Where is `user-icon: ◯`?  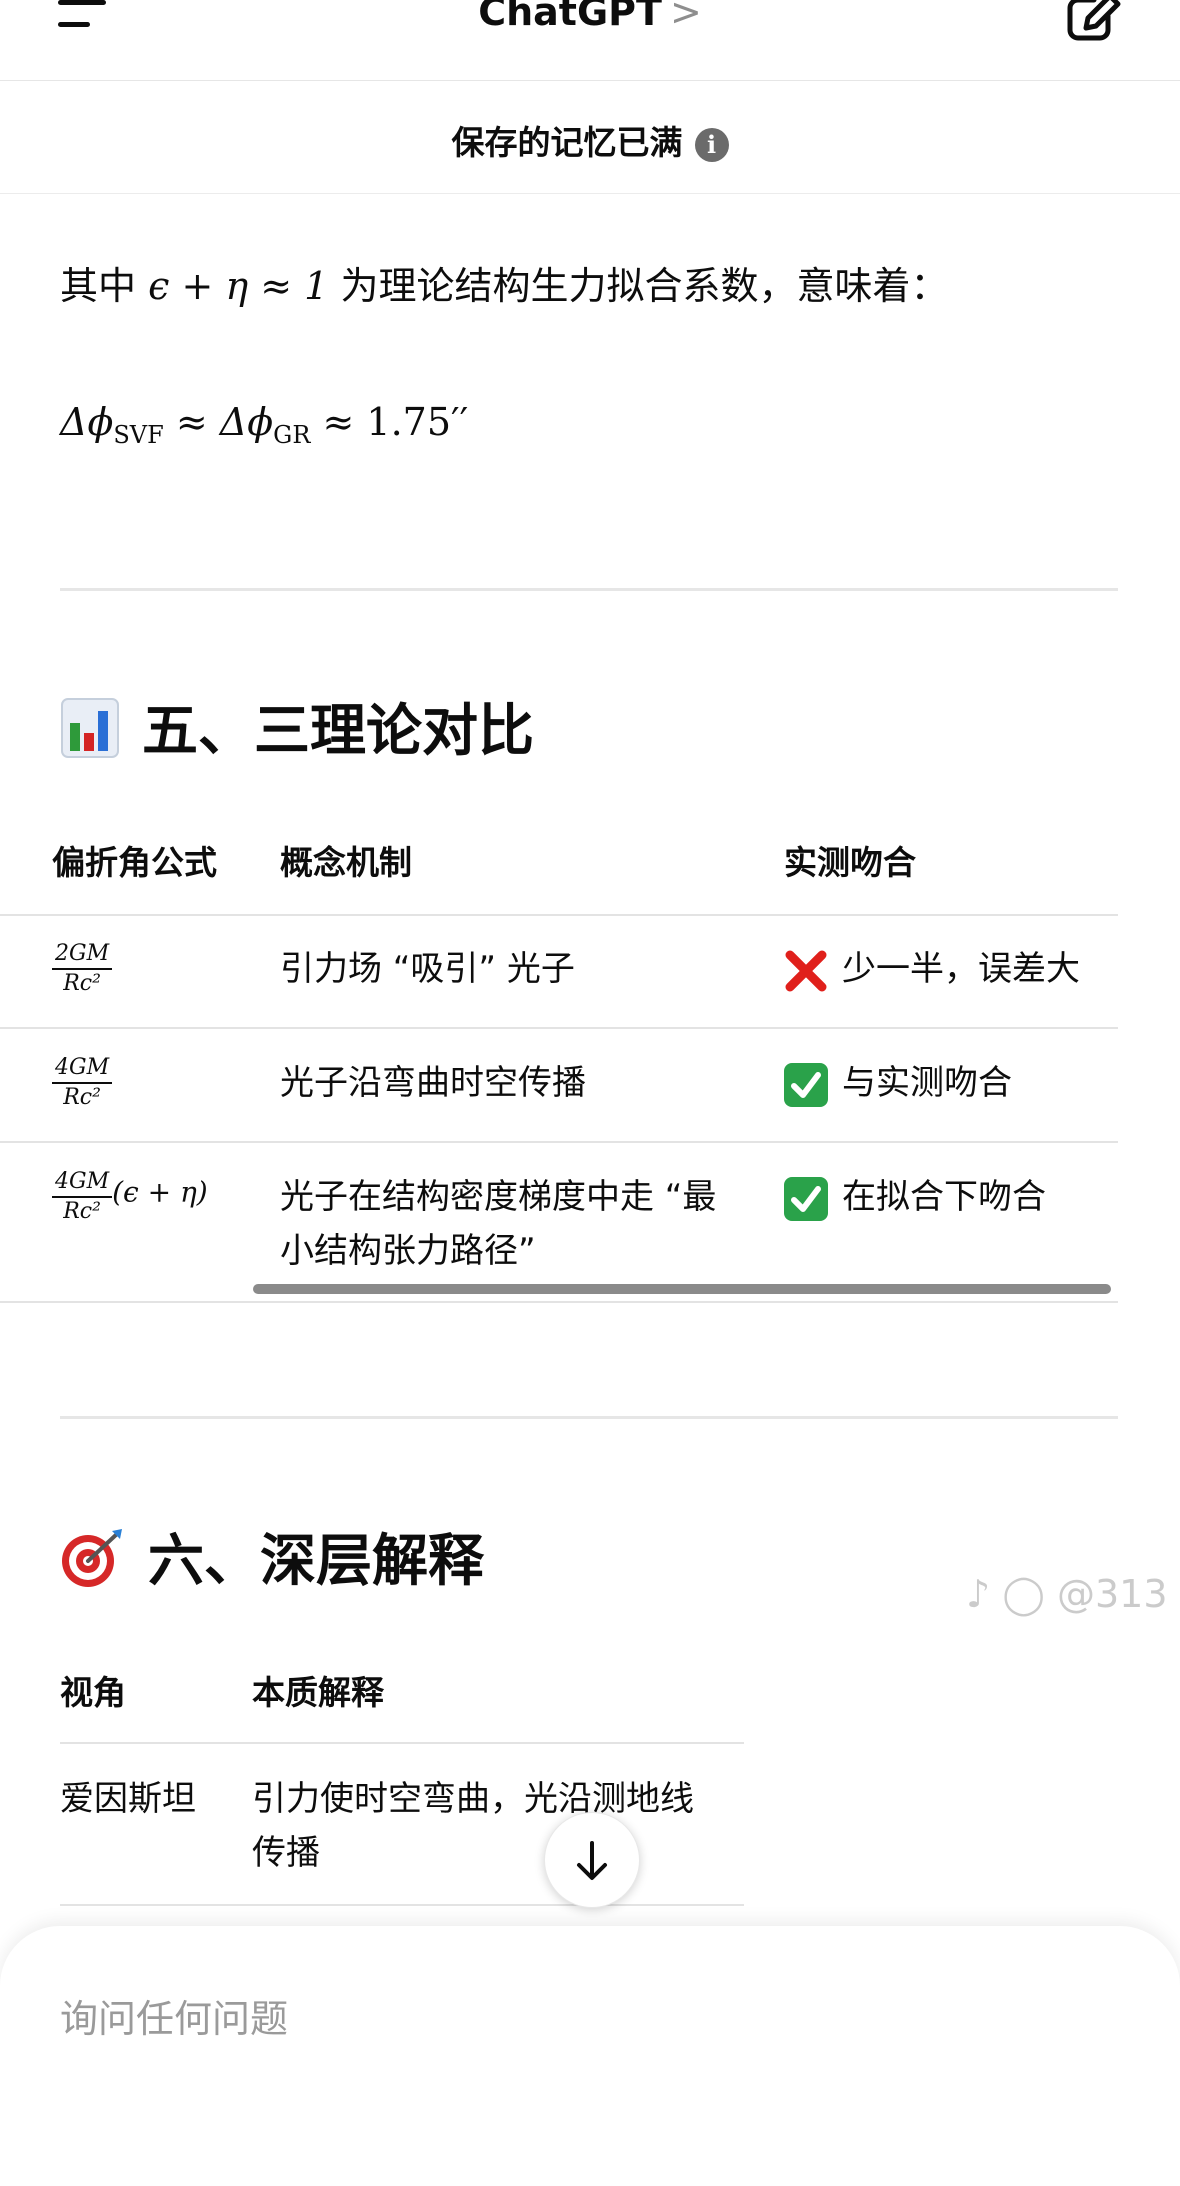 user-icon: ◯ is located at coordinates (1023, 1594).